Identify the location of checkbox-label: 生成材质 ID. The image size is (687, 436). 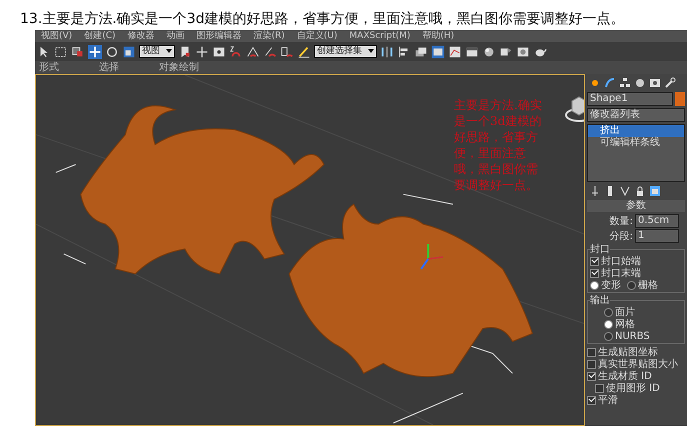
(625, 376).